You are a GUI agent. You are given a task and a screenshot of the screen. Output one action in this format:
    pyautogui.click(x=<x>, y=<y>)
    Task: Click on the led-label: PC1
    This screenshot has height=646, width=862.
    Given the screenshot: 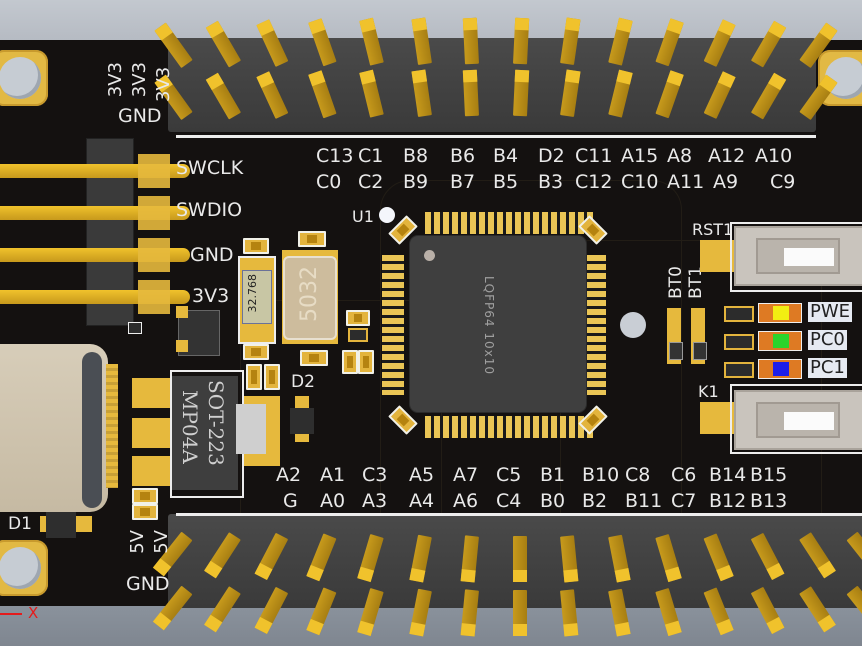 What is the action you would take?
    pyautogui.click(x=827, y=367)
    